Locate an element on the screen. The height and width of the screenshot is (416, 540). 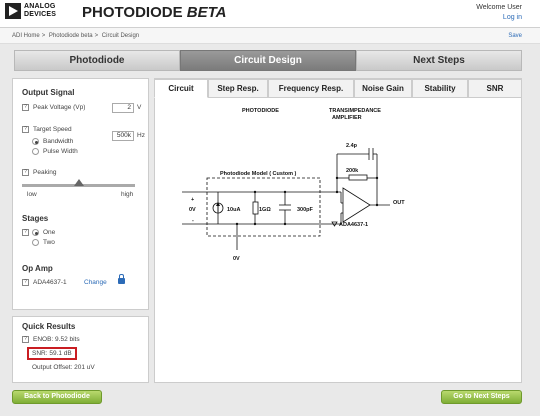
peak-voltage-unit: V is located at coordinates (139, 107).